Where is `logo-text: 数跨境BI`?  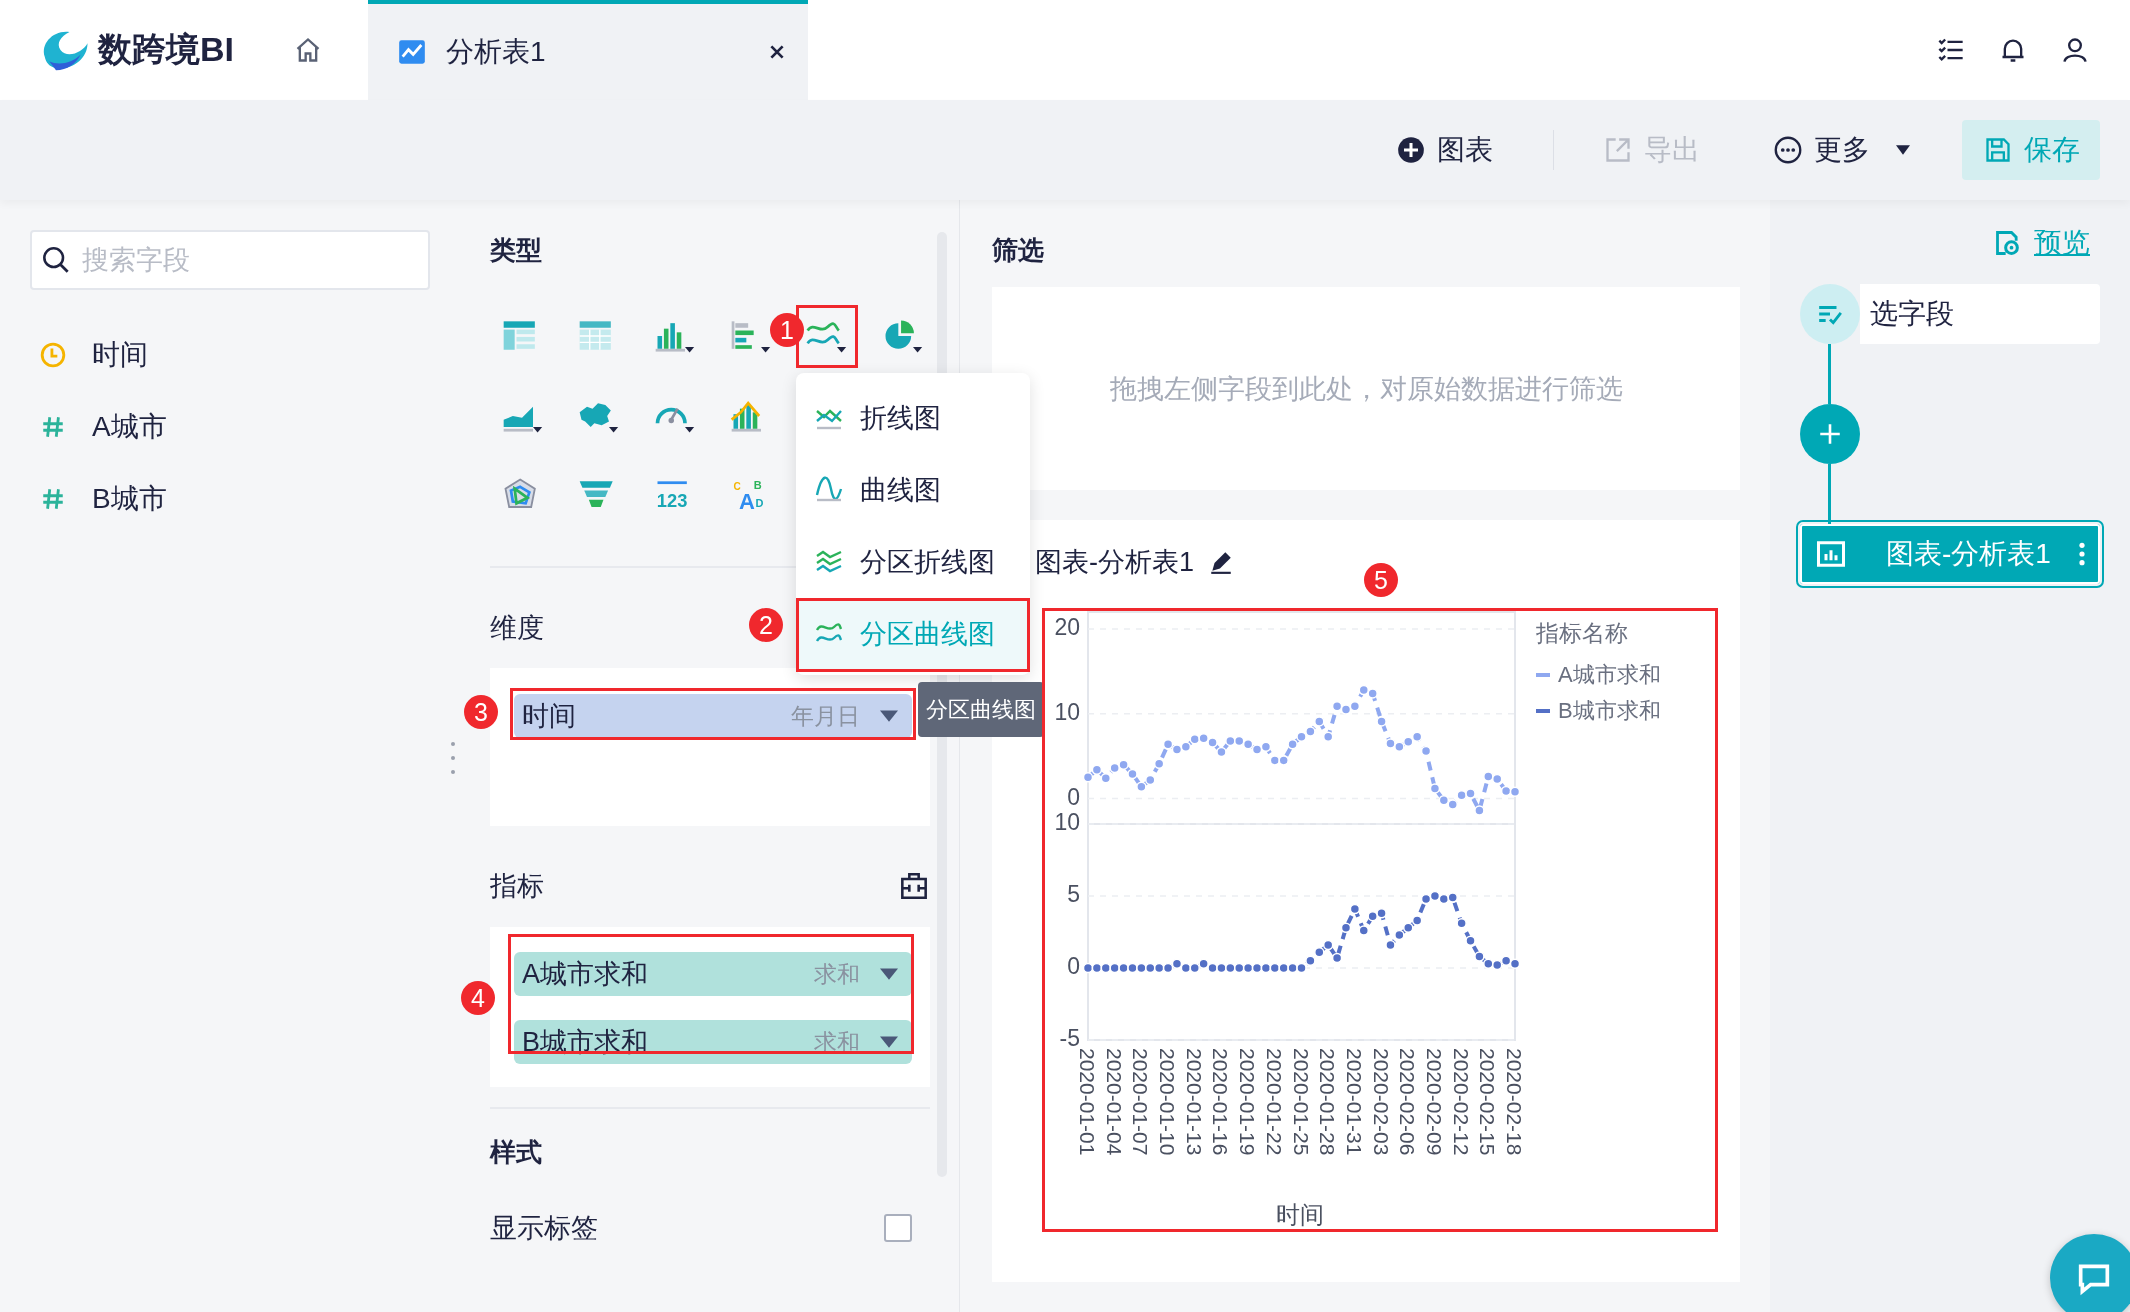
logo-text: 数跨境BI is located at coordinates (166, 49).